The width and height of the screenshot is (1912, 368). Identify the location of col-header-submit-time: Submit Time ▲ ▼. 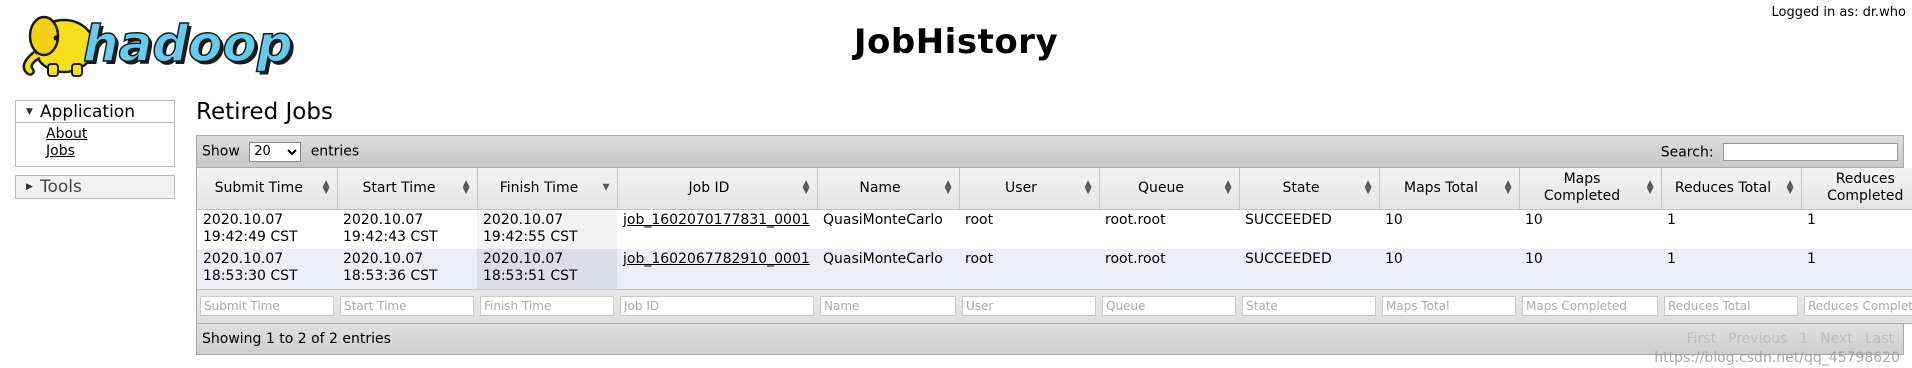
(267, 189).